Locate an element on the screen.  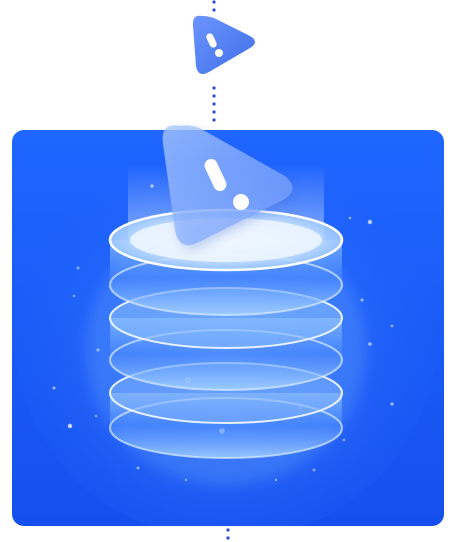
bottom-connector-dots is located at coordinates (228, 534).